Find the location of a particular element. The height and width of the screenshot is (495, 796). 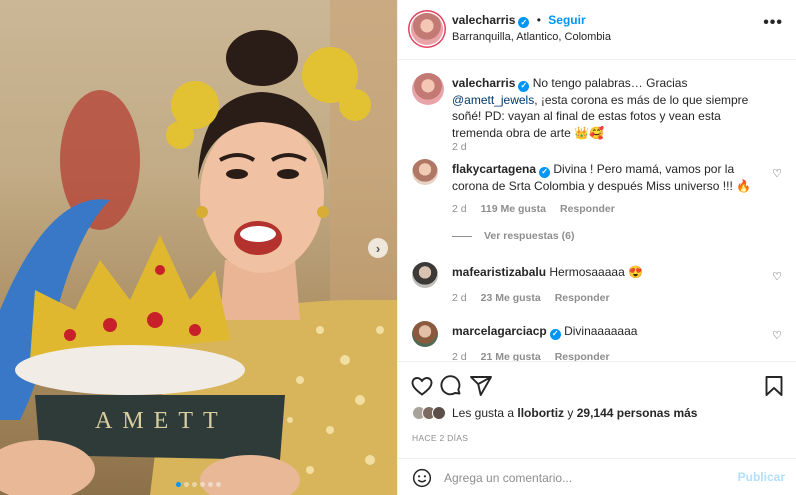

chevron-right-icon: › is located at coordinates (378, 248).